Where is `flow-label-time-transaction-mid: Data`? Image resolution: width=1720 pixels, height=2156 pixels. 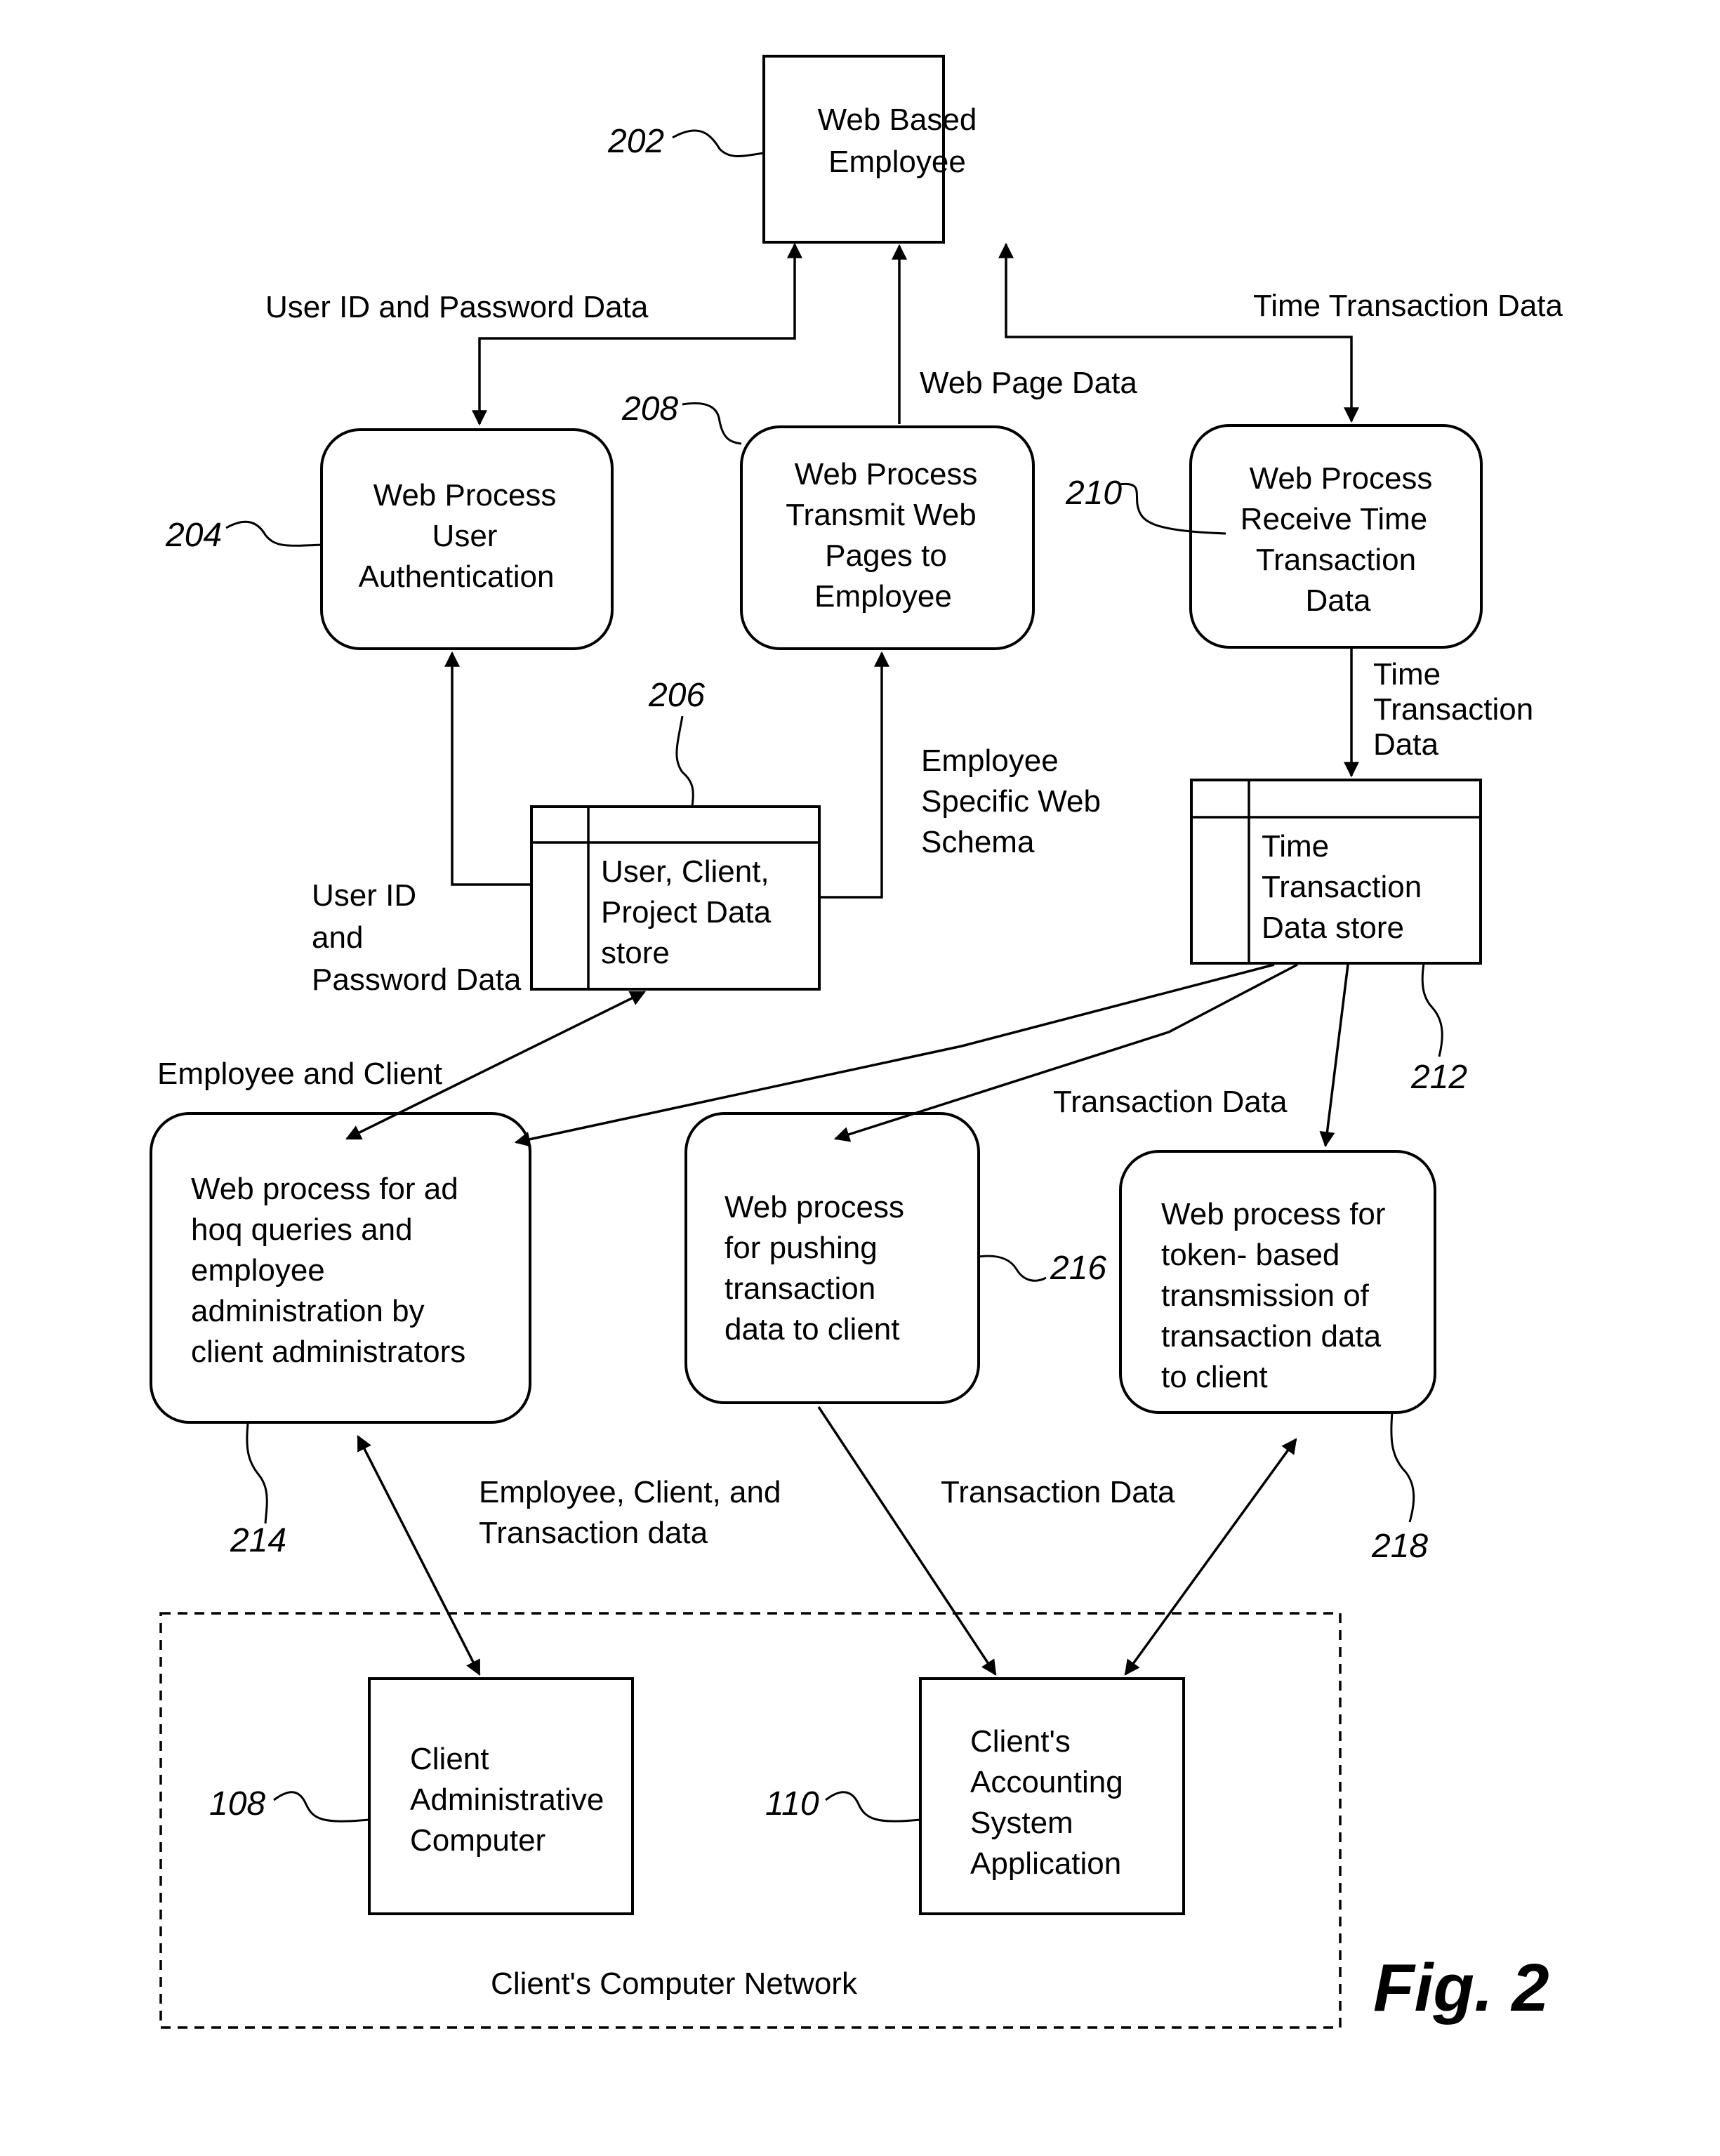 flow-label-time-transaction-mid: Data is located at coordinates (1405, 744).